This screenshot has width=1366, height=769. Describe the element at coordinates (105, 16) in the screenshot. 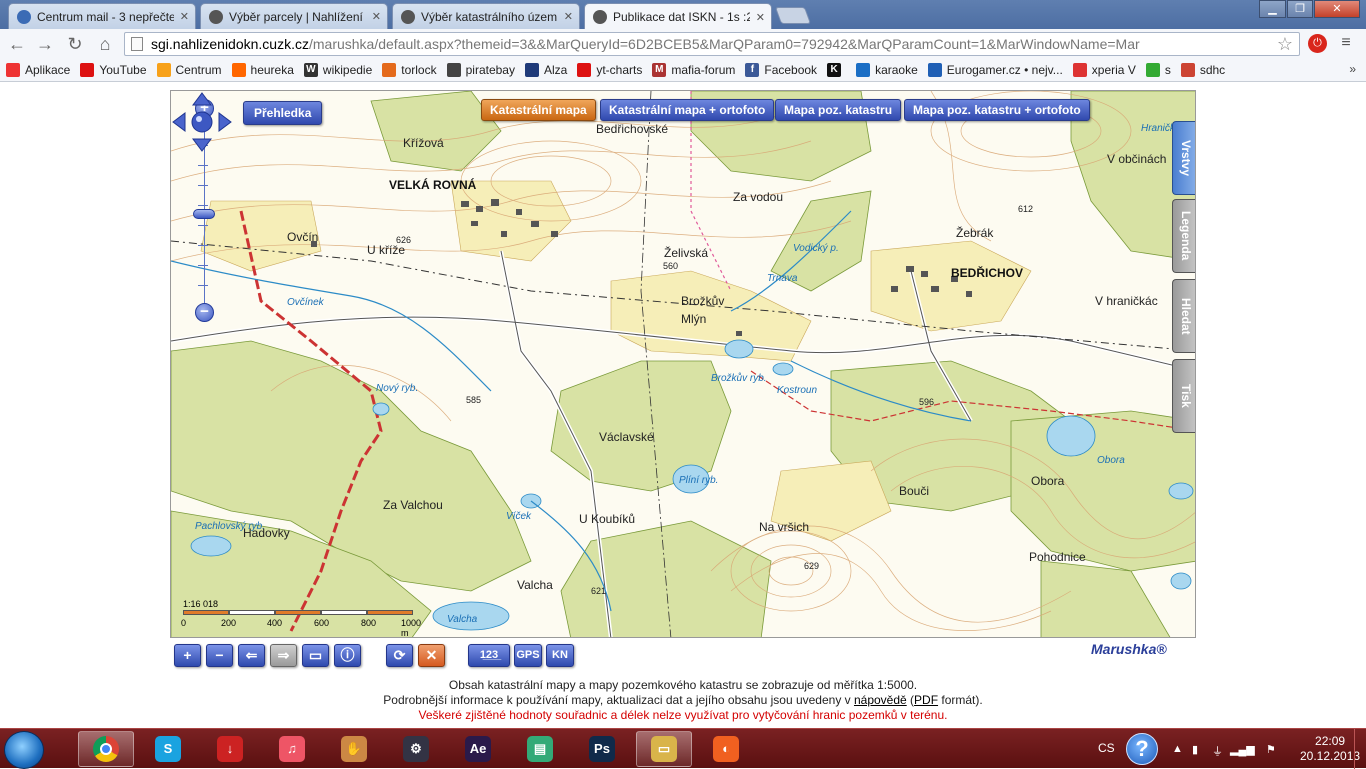

I see `tab-title: Centrum mail - 3 nepřečte` at that location.